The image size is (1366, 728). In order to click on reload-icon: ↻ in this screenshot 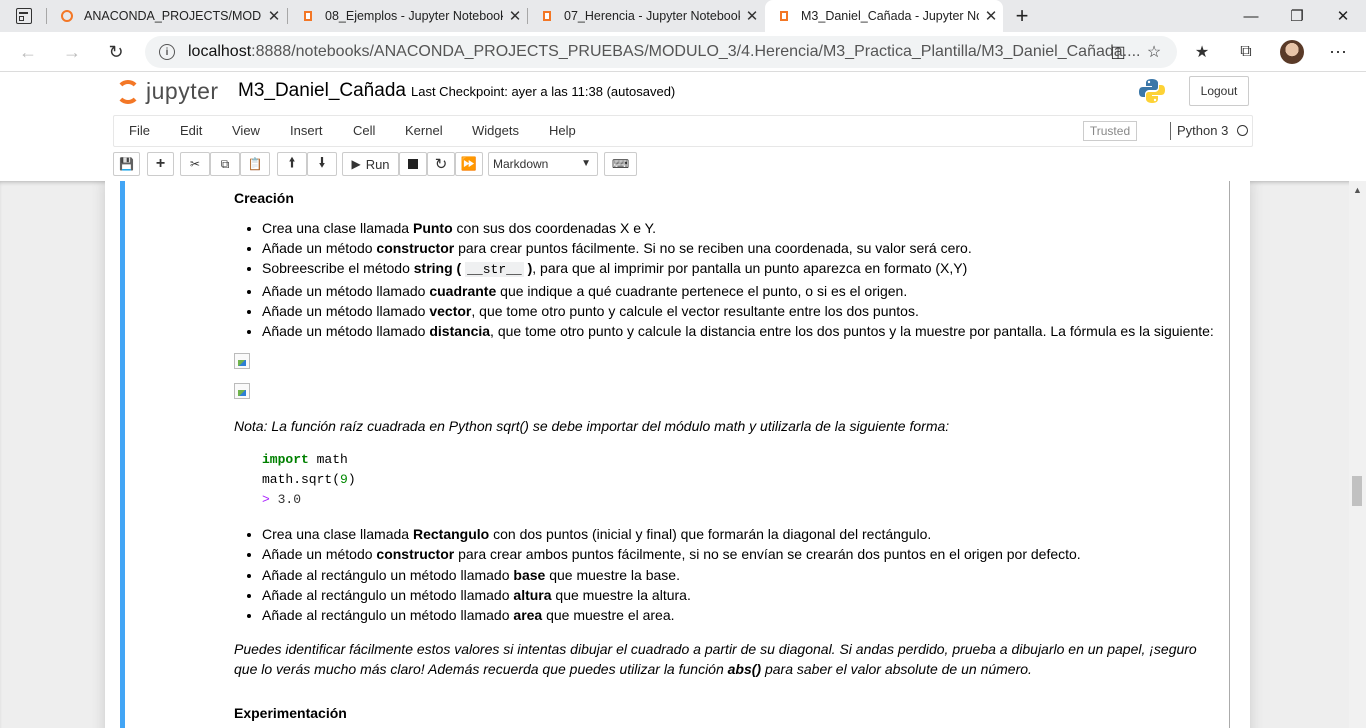, I will do `click(116, 52)`.